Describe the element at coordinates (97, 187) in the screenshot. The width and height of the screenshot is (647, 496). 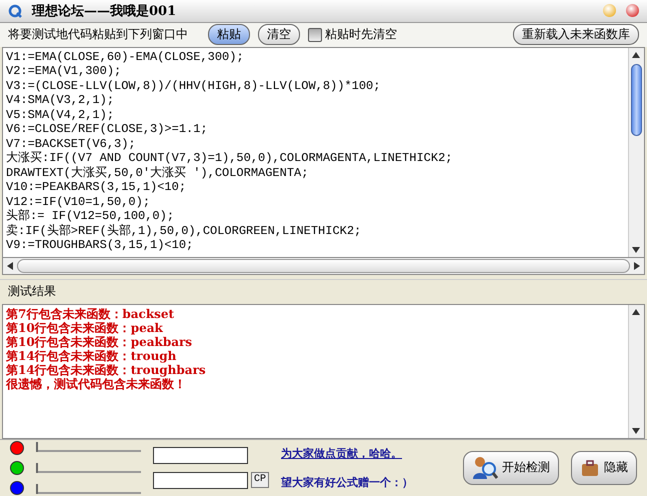
I see `code-line: V10:=PEAKBARS(3,15,1)<10;` at that location.